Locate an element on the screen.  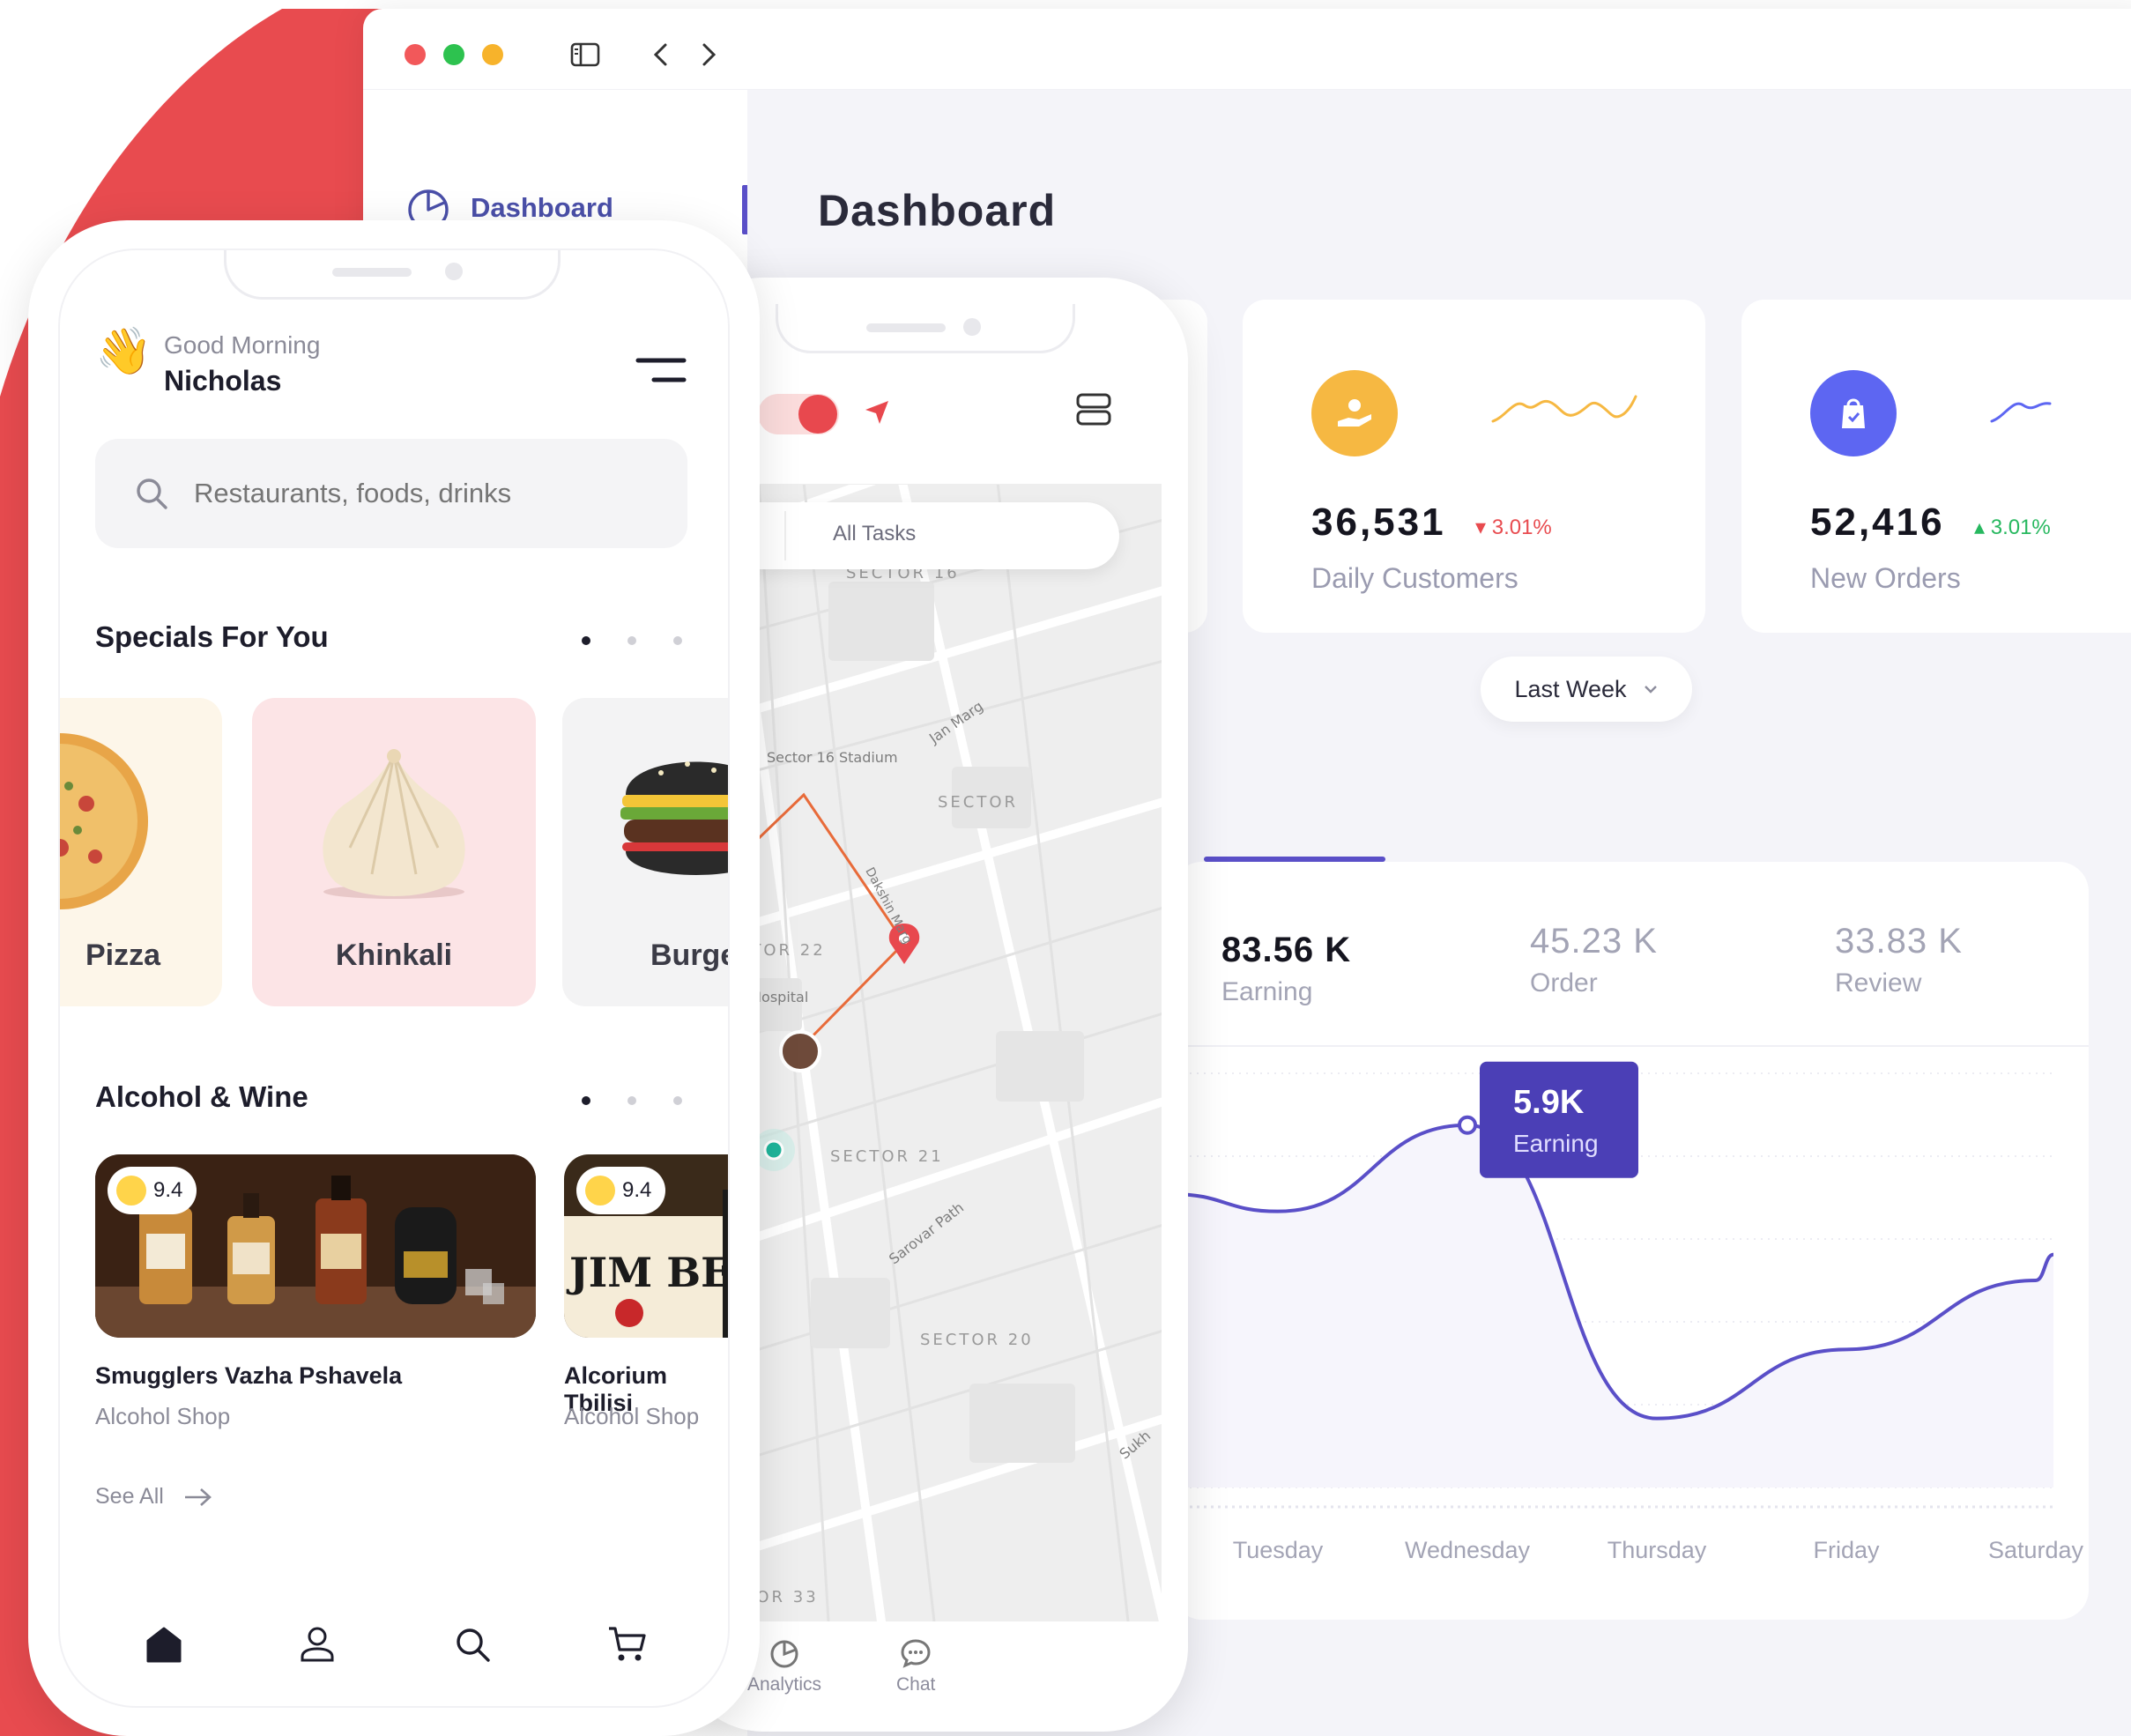
stat-change-up: ▴ 3.01% is located at coordinates (2012, 527).